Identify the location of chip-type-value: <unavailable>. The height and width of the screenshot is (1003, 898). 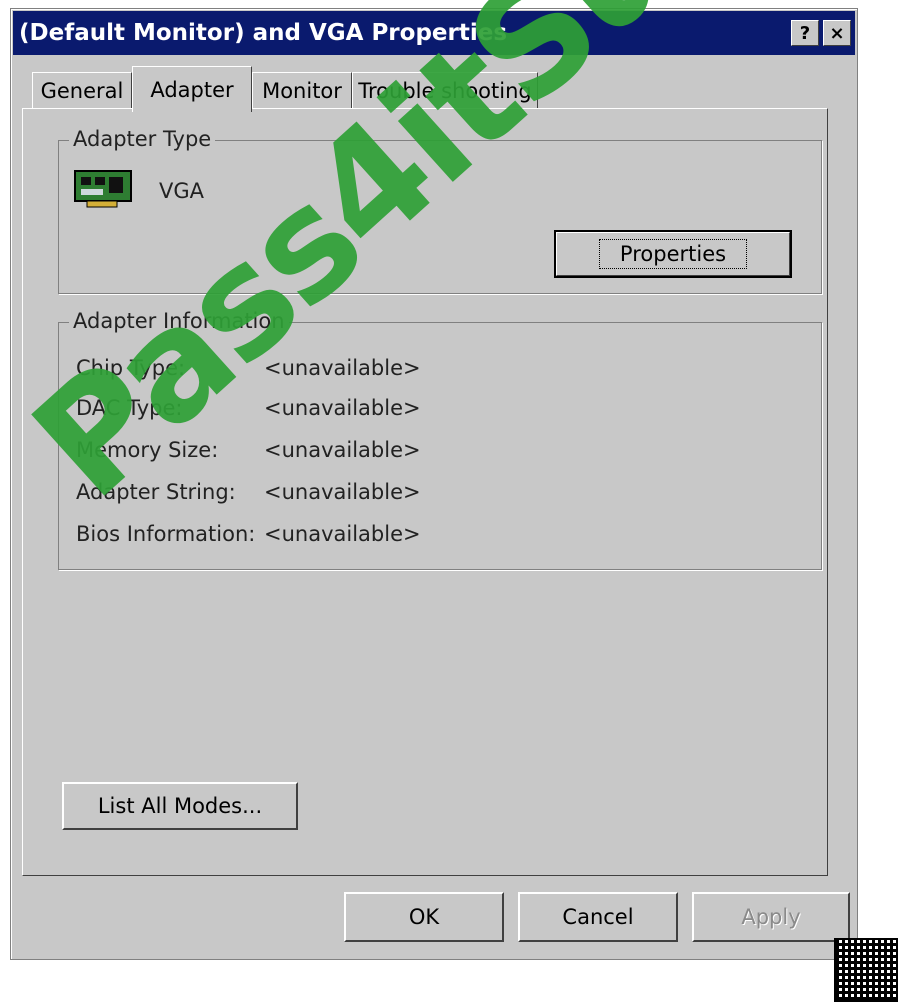
(342, 368).